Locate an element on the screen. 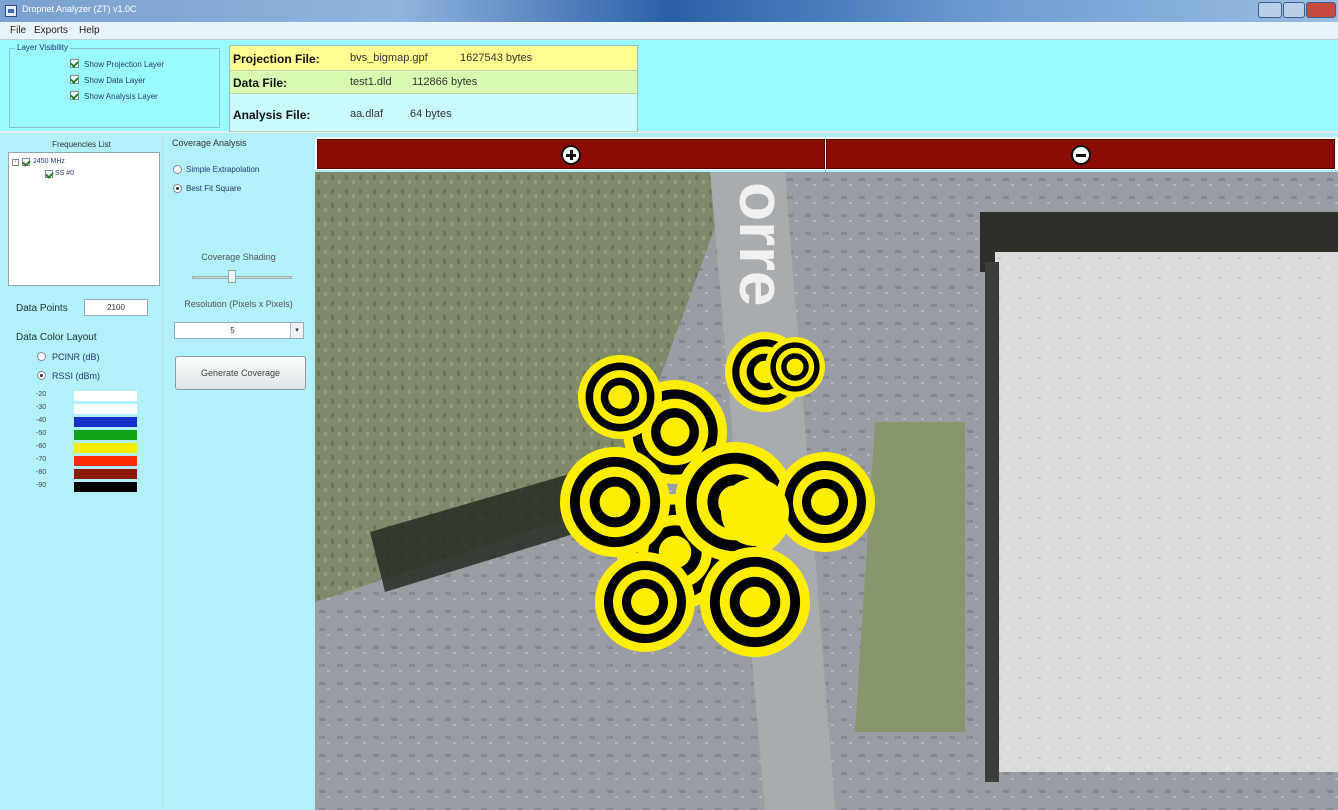 The image size is (1338, 810). legend-row: -20 is located at coordinates (85, 396).